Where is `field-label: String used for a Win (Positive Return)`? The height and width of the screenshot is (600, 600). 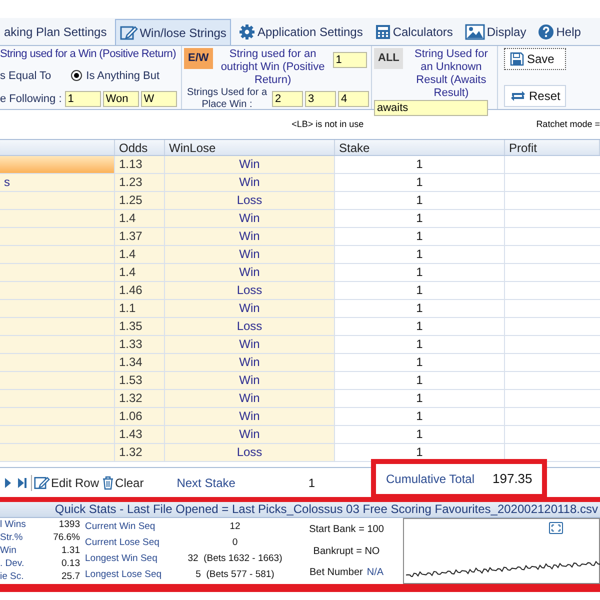
field-label: String used for a Win (Positive Return) is located at coordinates (88, 54).